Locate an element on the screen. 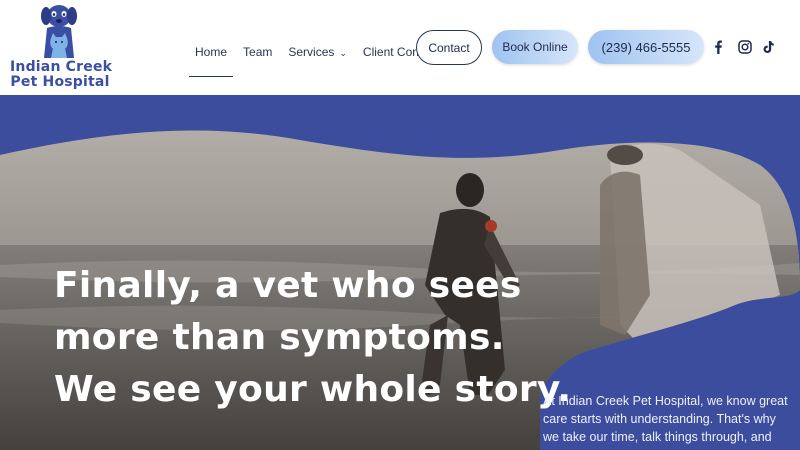 The width and height of the screenshot is (800, 450). contact-button: Contact is located at coordinates (449, 47).